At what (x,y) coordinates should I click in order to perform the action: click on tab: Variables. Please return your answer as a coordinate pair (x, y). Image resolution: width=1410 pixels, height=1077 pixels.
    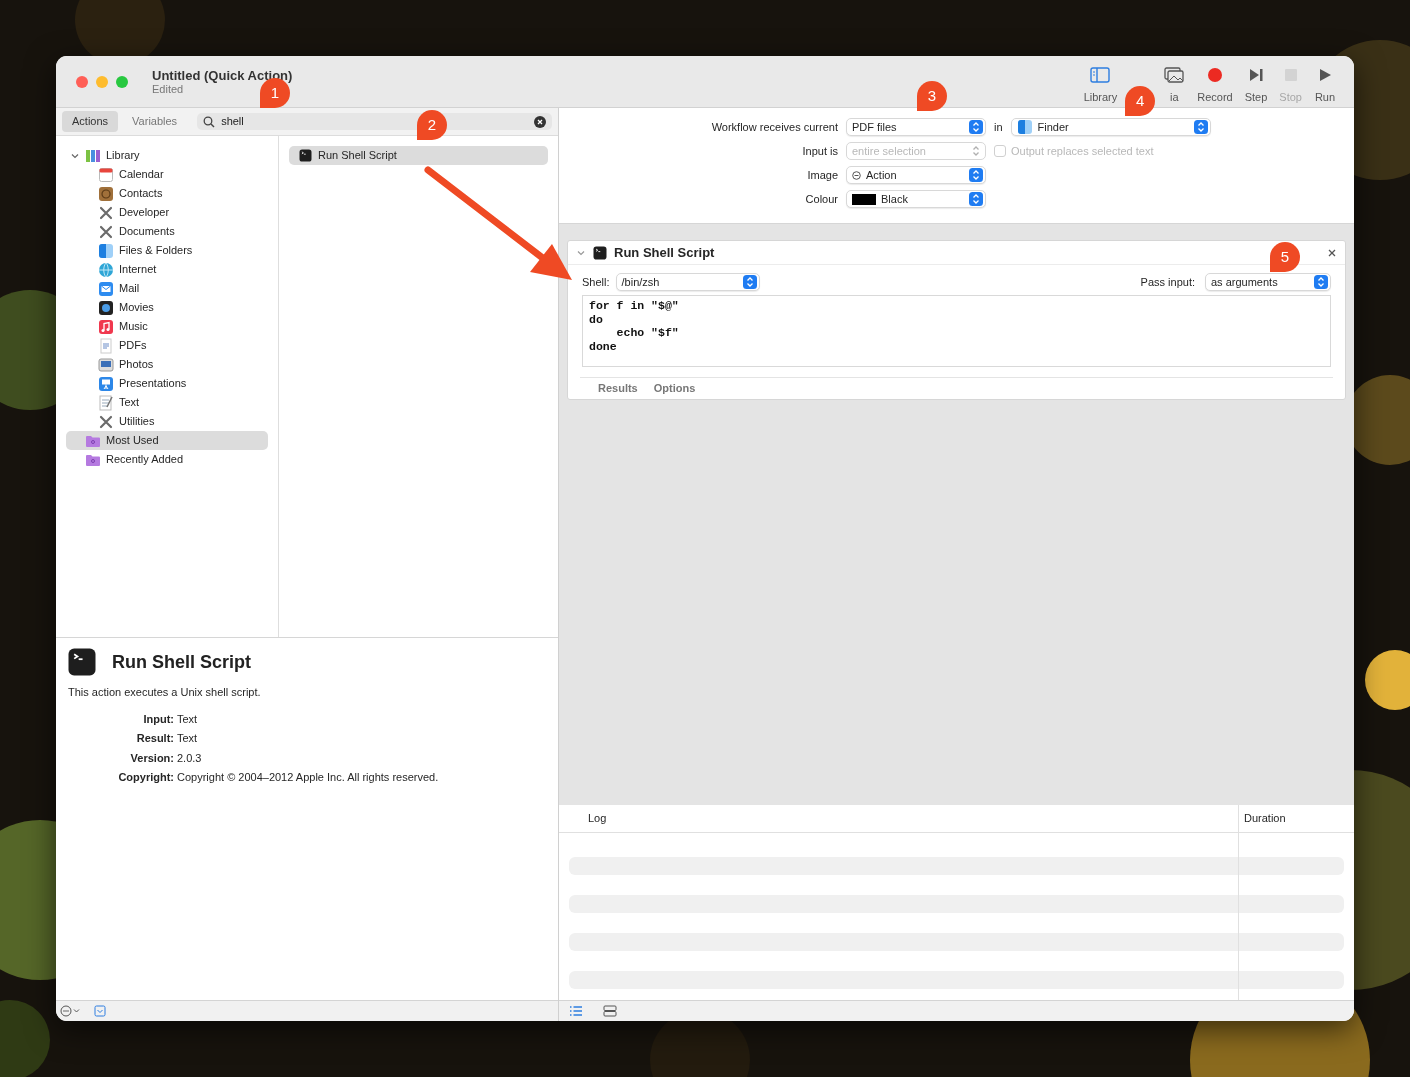
    Looking at the image, I should click on (155, 121).